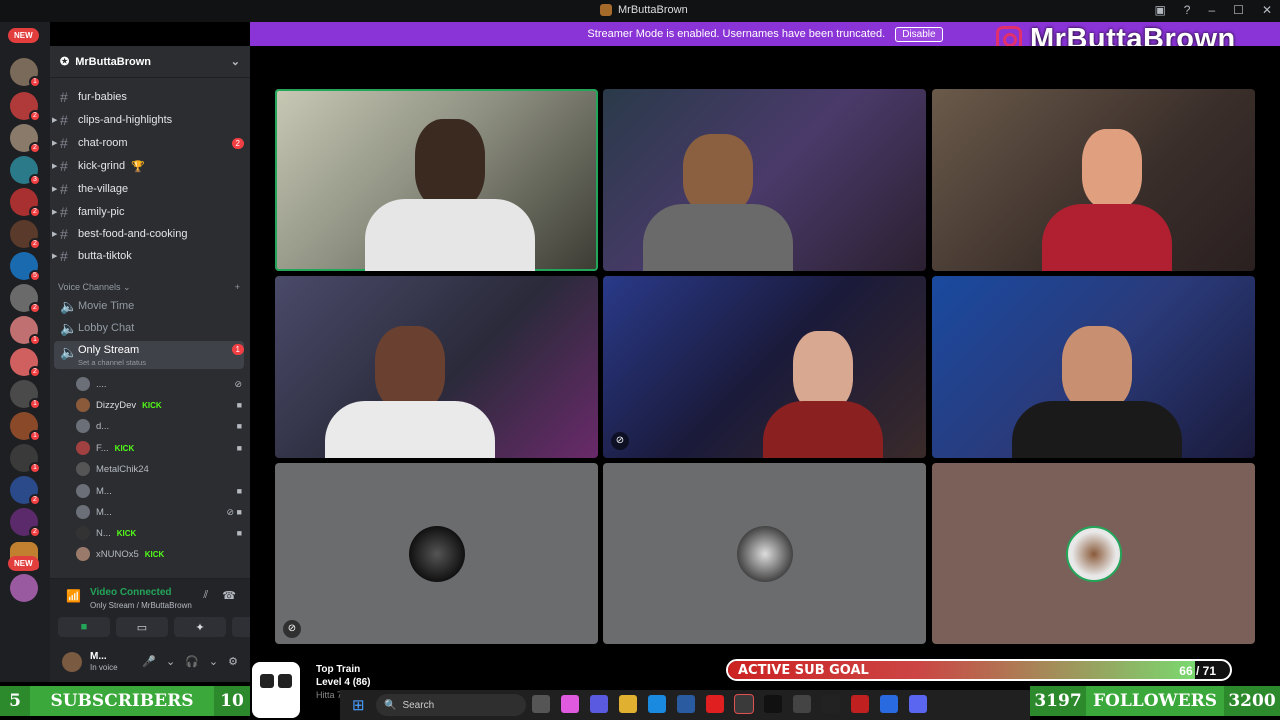 This screenshot has height=720, width=1280. Describe the element at coordinates (744, 704) in the screenshot. I see `terminal-icon` at that location.